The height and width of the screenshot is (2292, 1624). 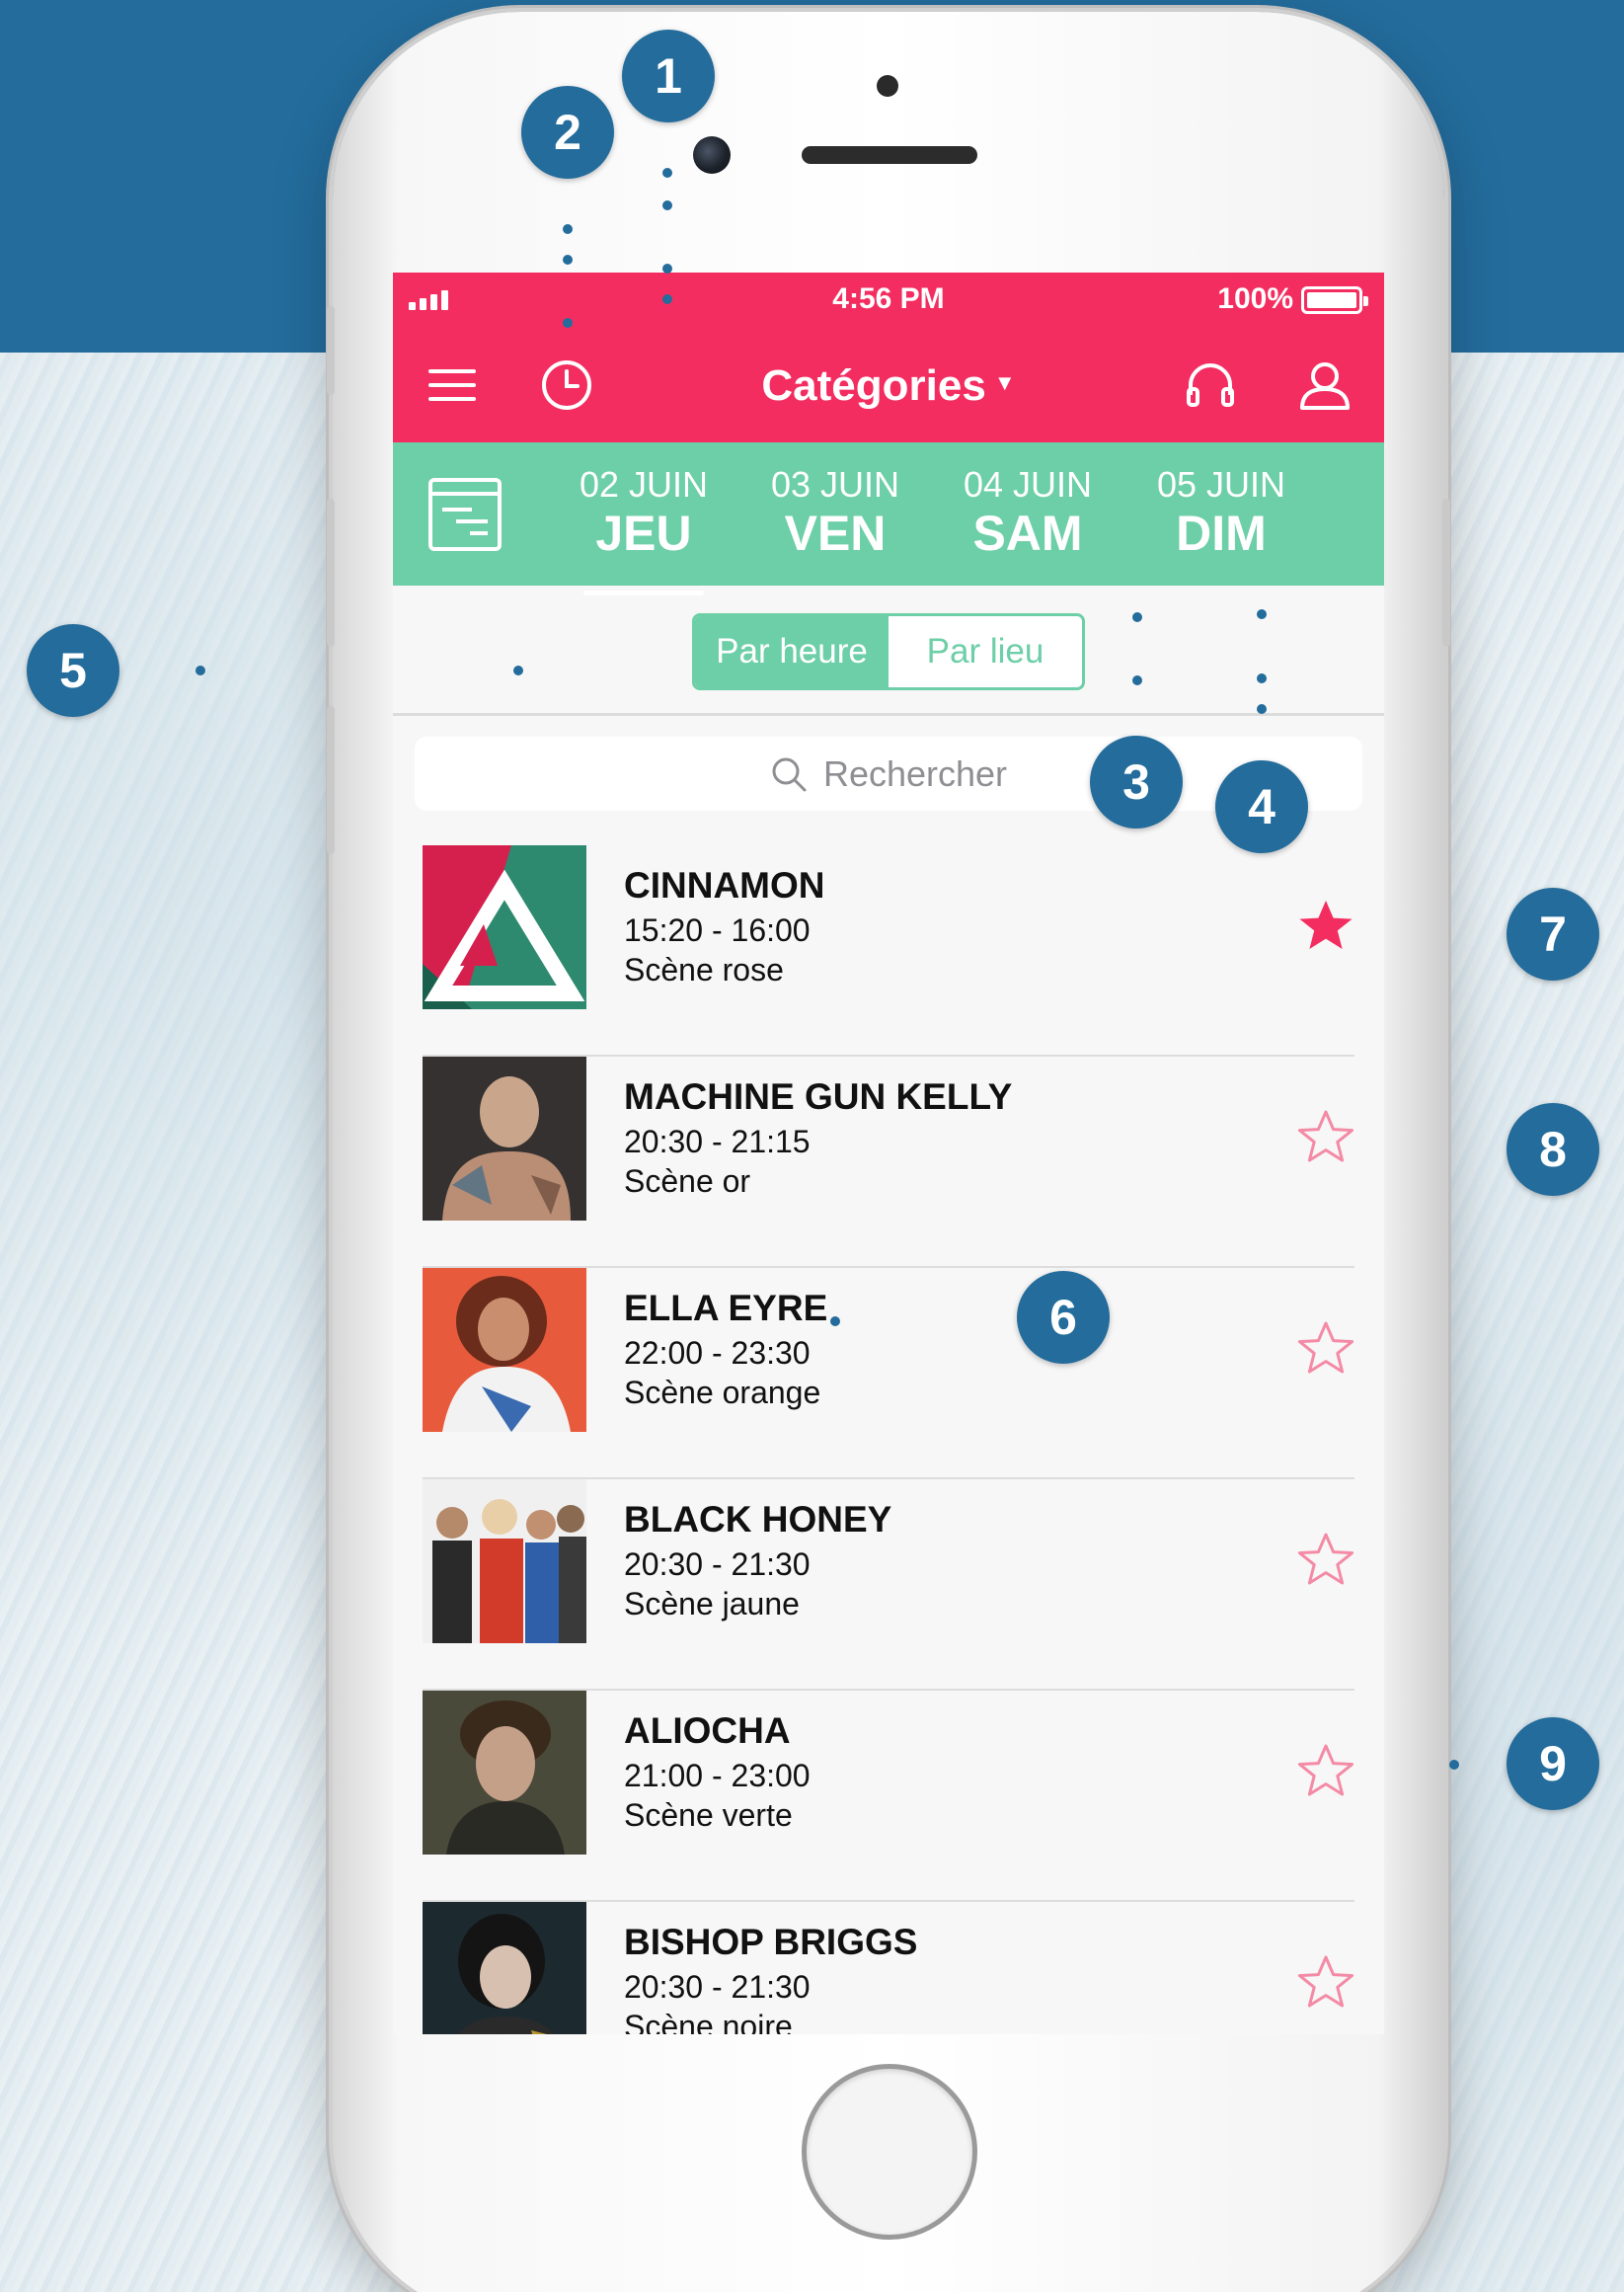 I want to click on artist-stage: Scène noire, so click(x=708, y=2022).